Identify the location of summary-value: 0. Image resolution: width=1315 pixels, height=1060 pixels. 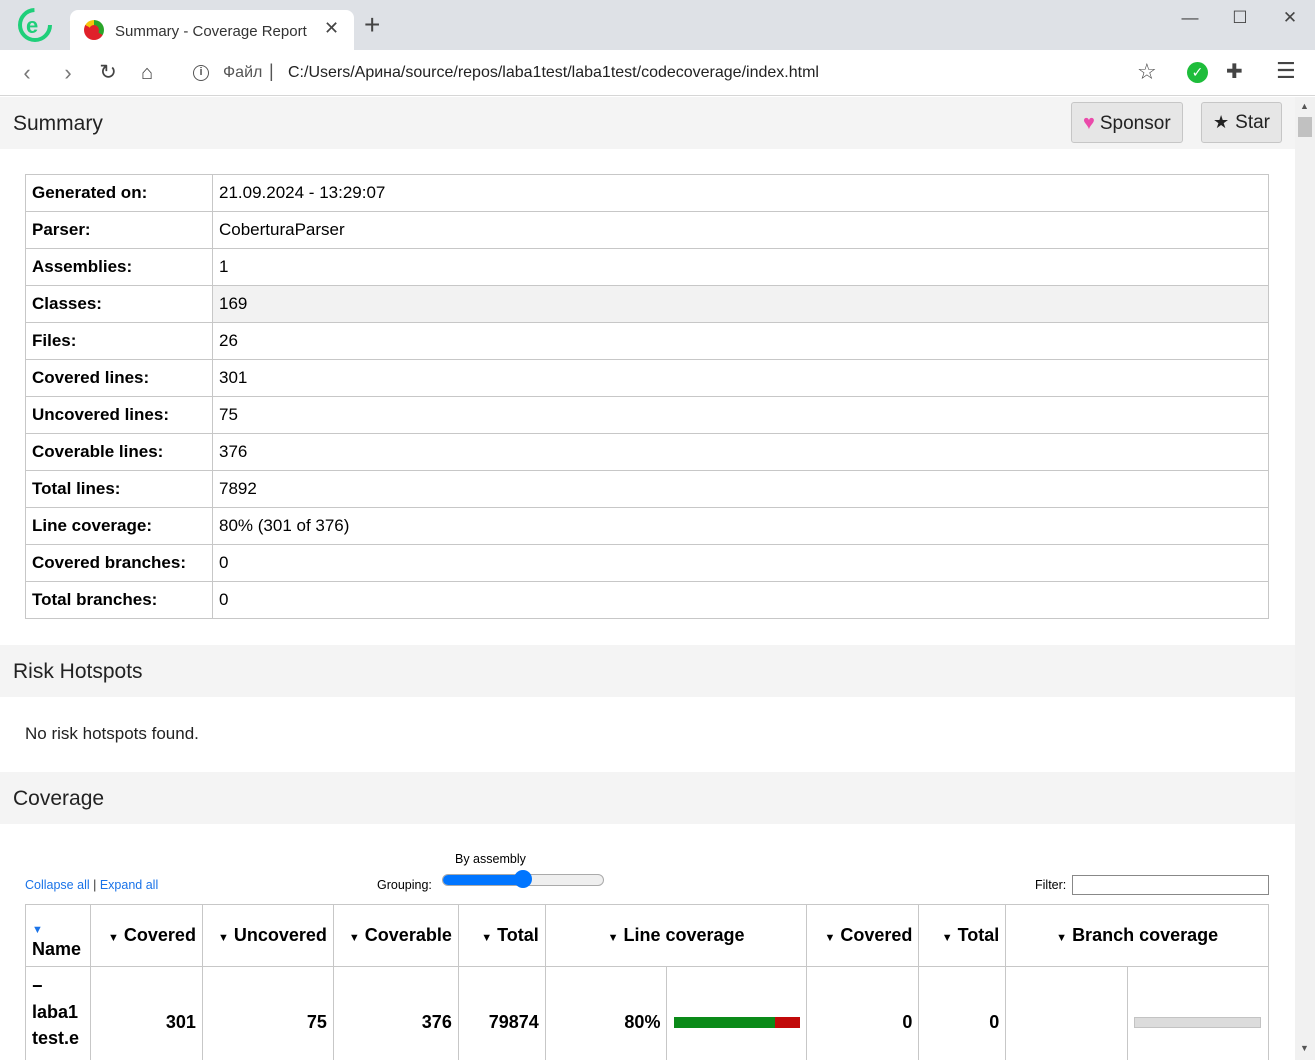
(740, 600).